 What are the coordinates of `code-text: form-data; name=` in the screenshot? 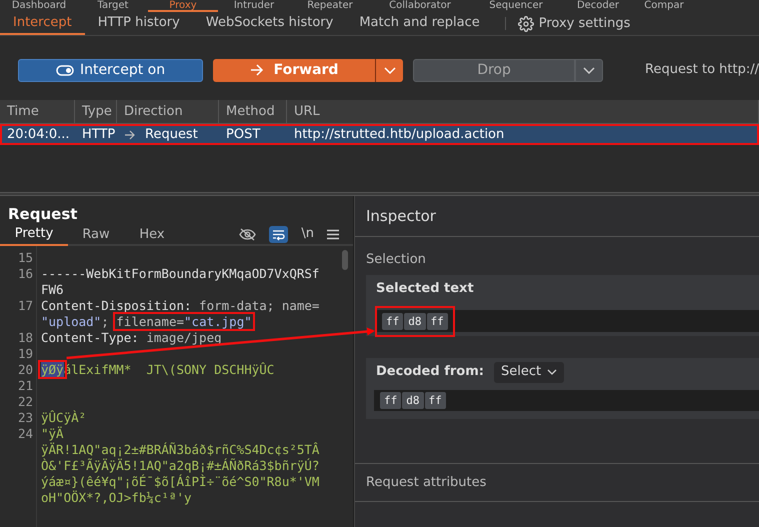 It's located at (259, 305).